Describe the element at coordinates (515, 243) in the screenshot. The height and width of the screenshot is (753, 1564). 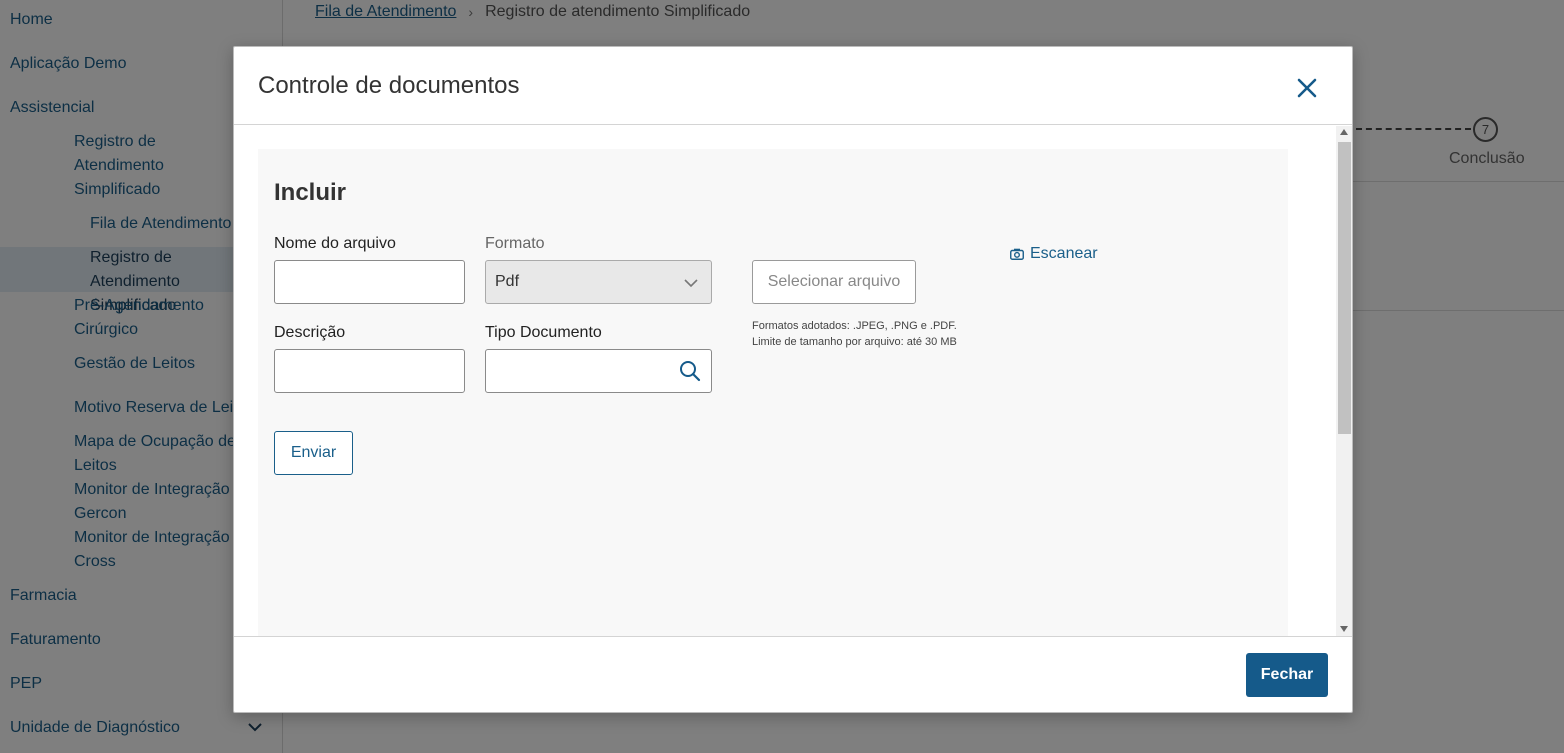
I see `format-label: Formato` at that location.